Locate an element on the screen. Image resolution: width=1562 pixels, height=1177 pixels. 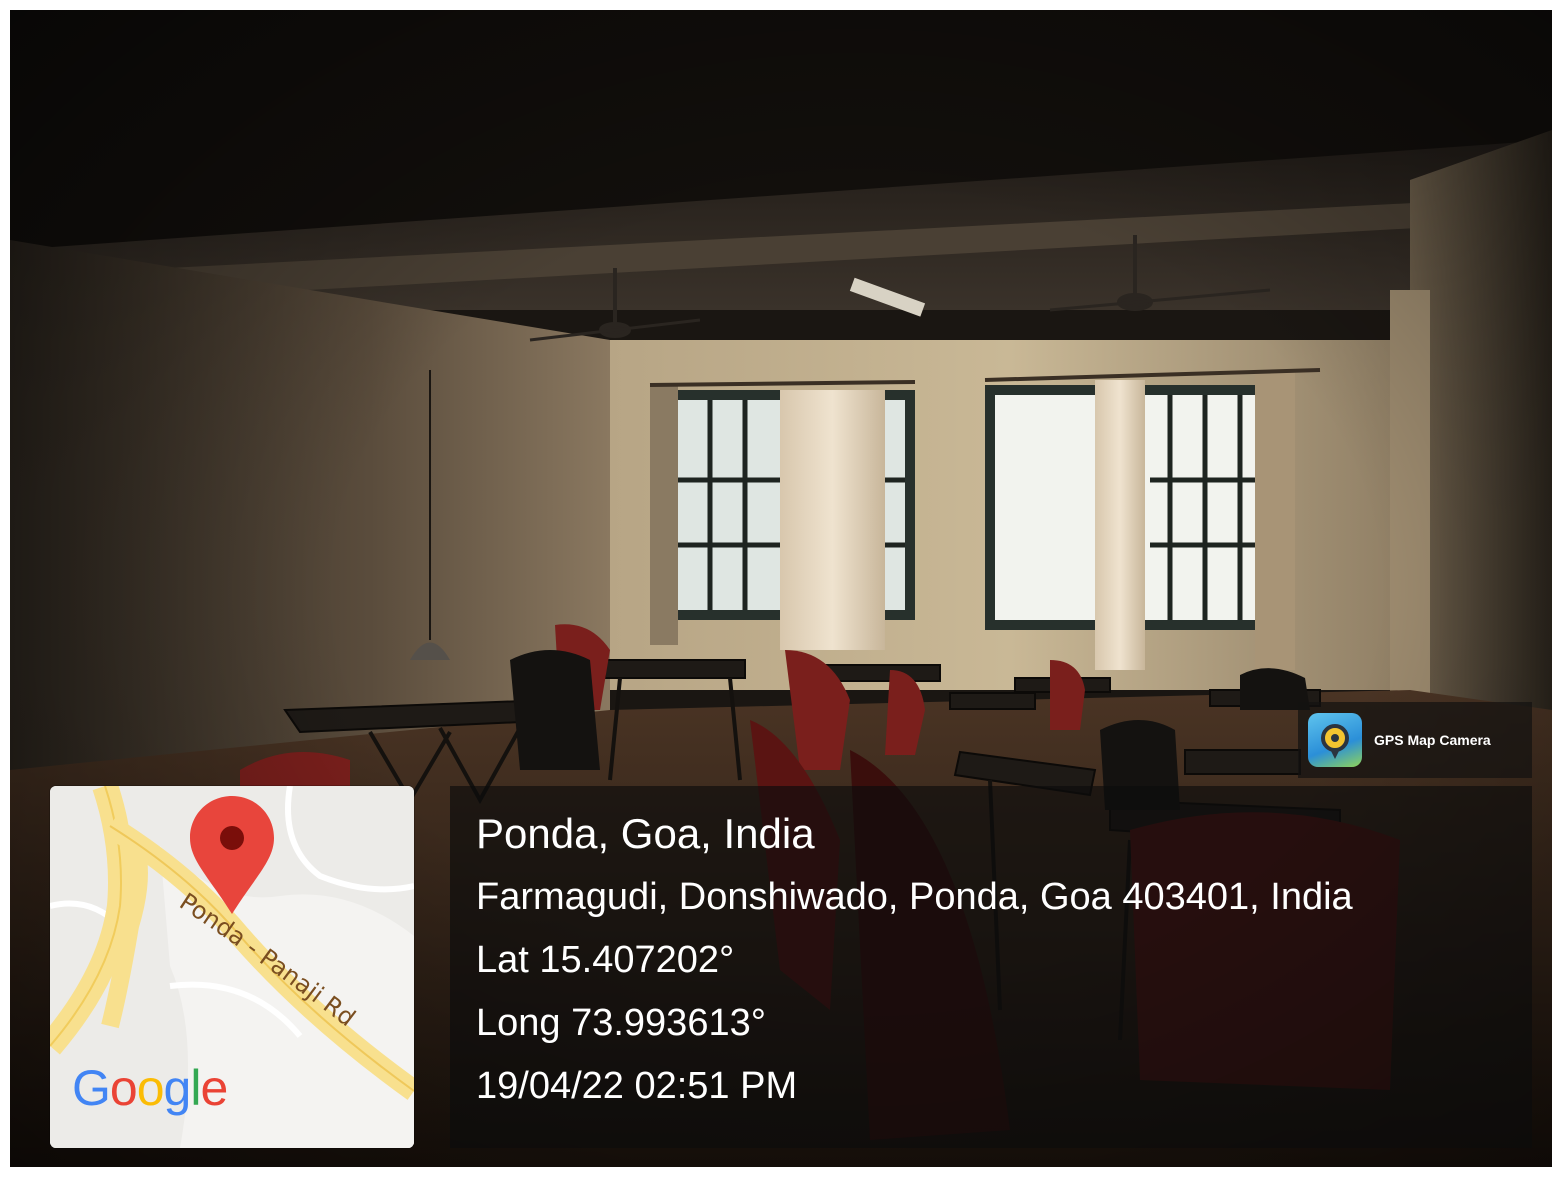
google-logo-letter: e is located at coordinates (214, 1088).